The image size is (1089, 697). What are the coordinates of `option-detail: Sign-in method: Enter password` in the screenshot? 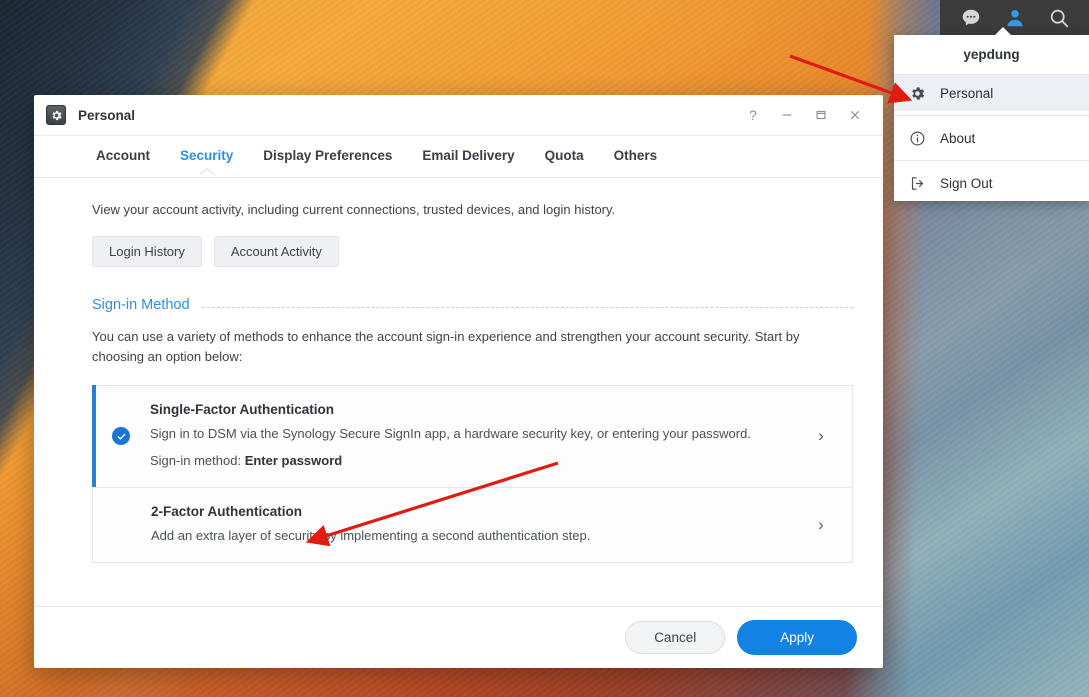 It's located at (470, 461).